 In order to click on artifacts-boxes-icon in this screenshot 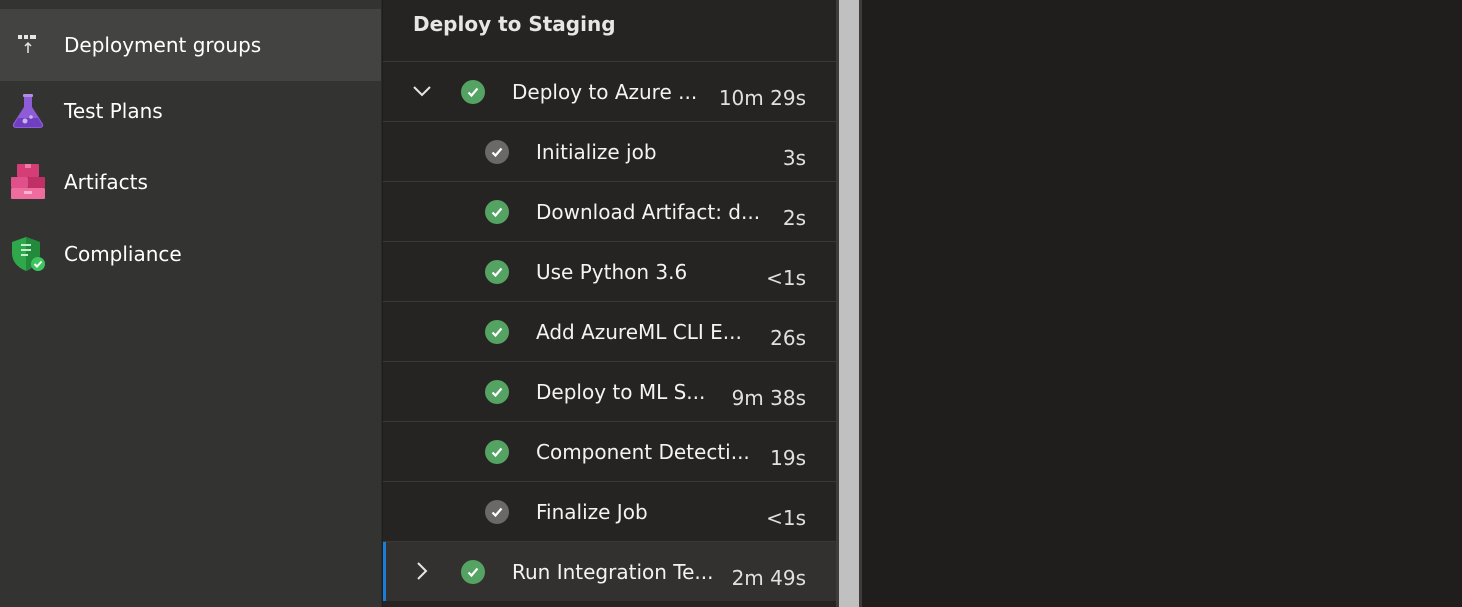, I will do `click(28, 182)`.